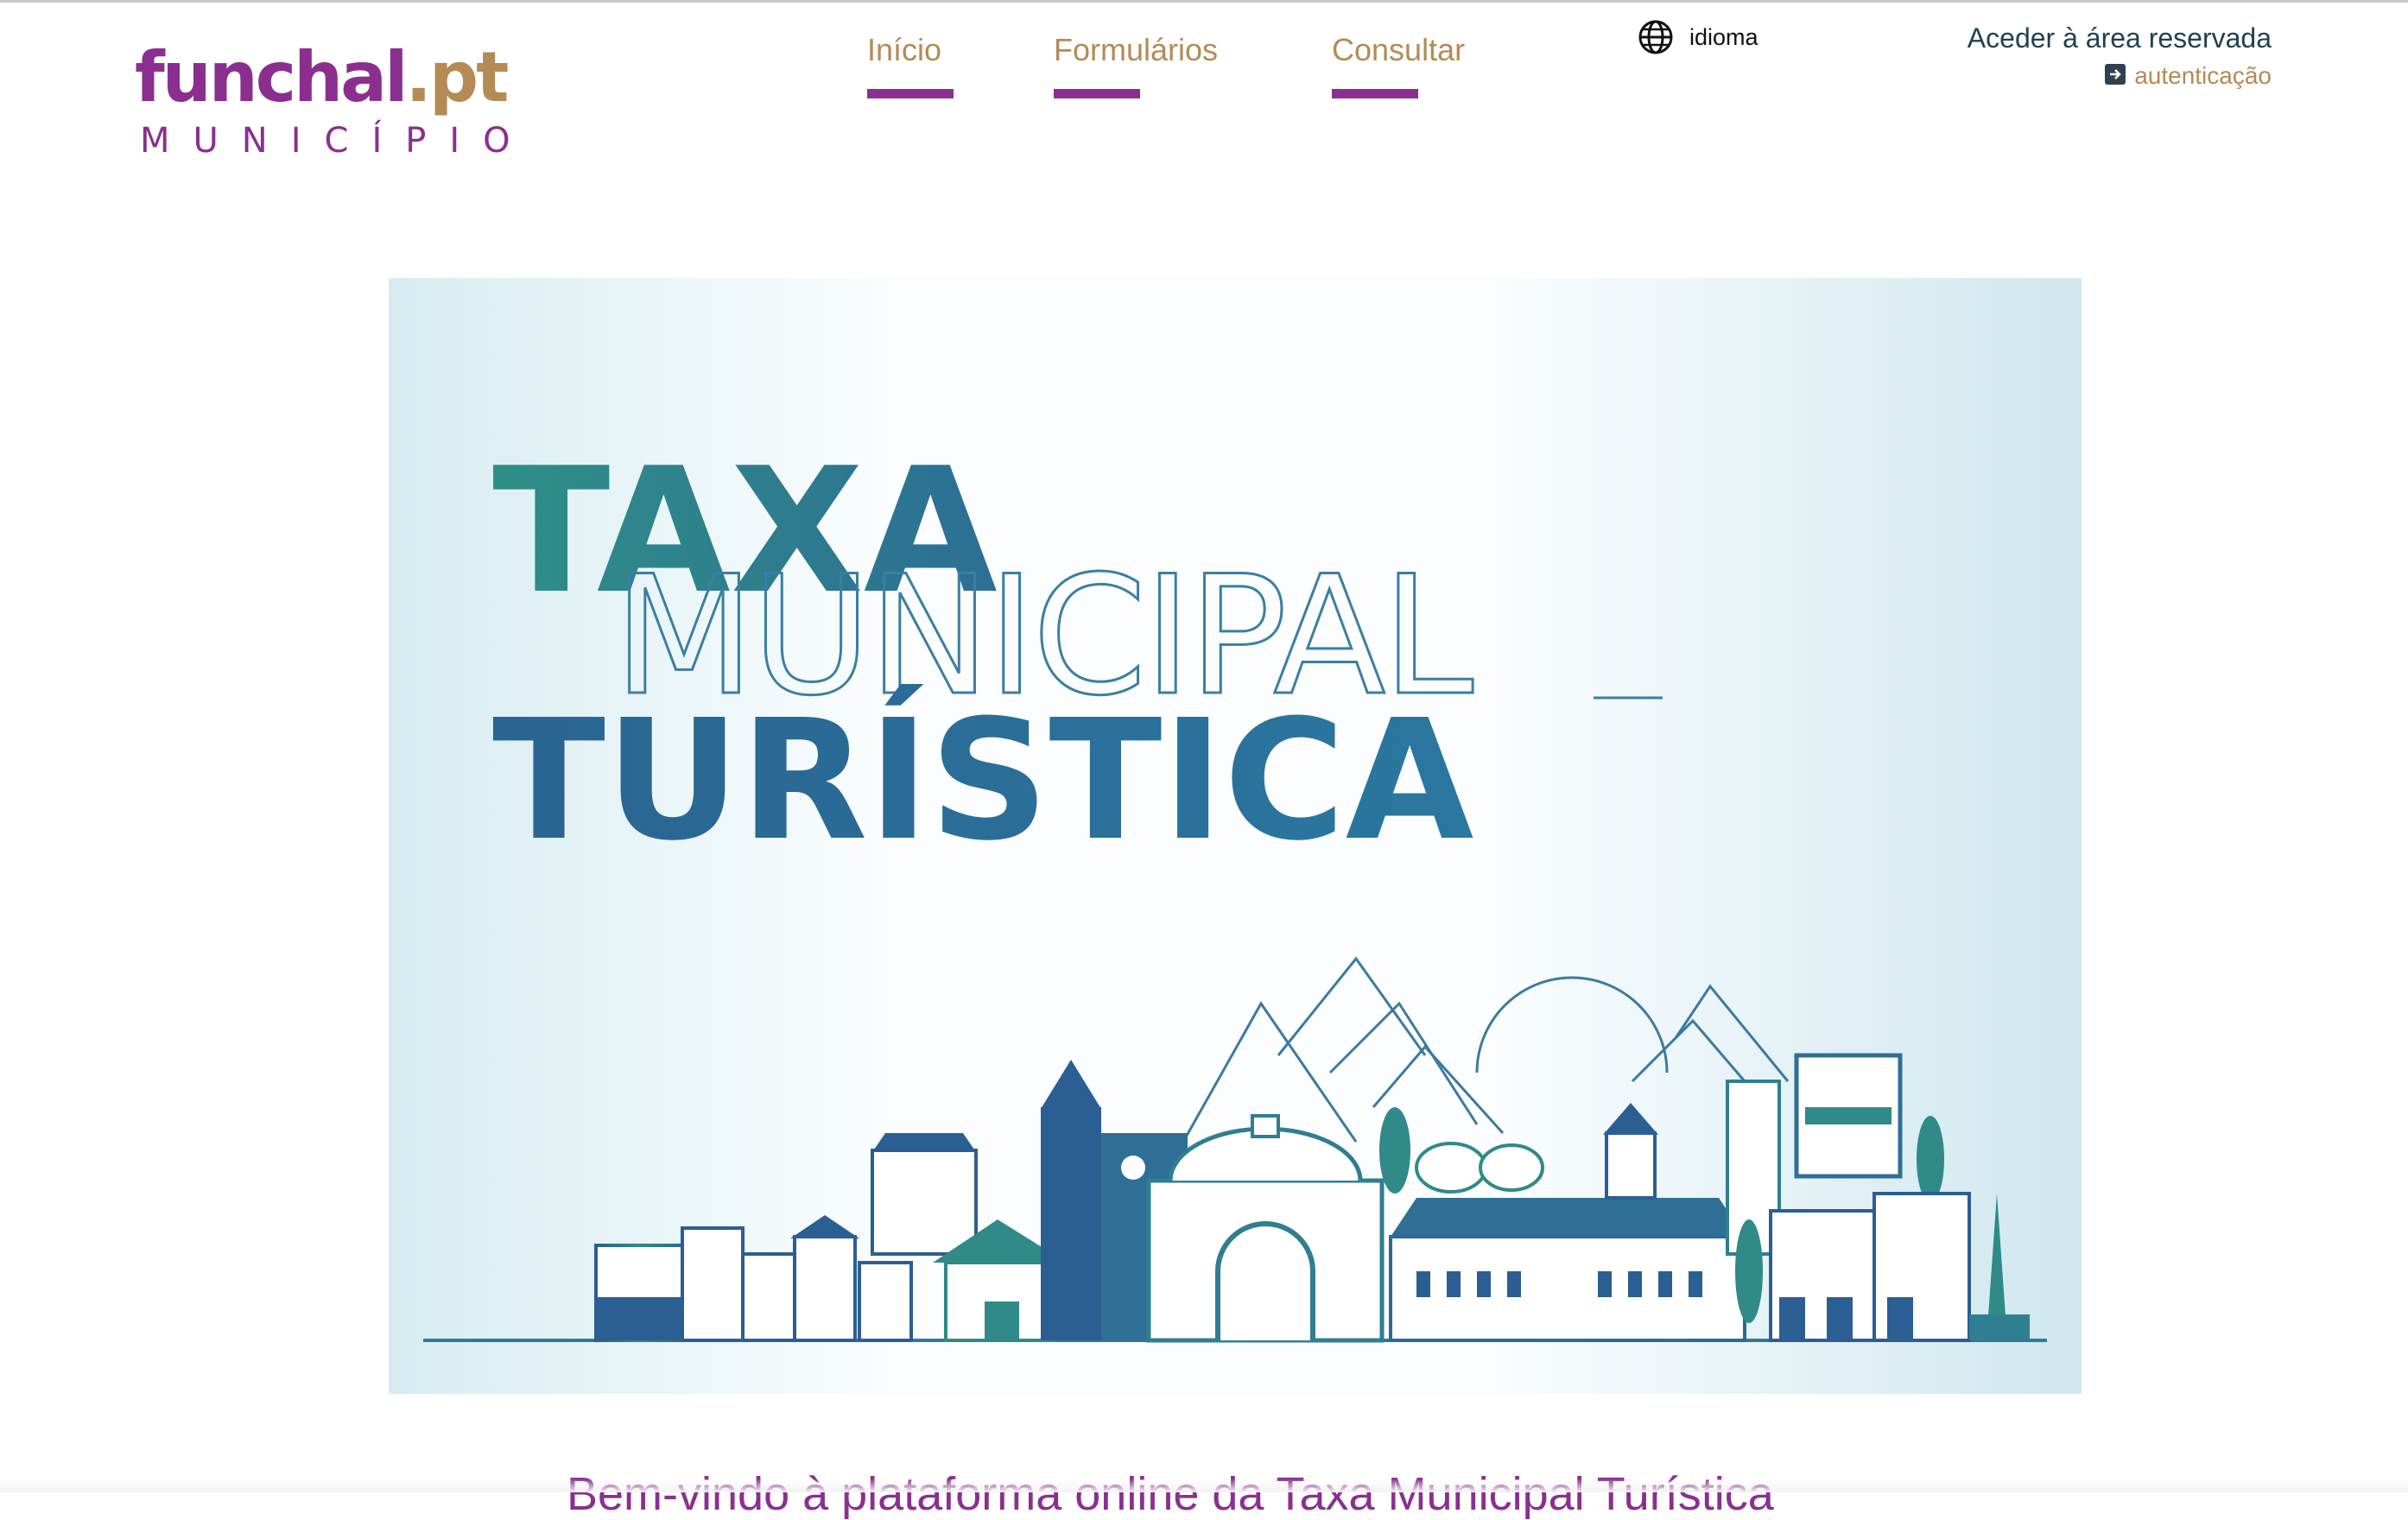 Image resolution: width=2408 pixels, height=1520 pixels. I want to click on nav-label: Início, so click(904, 49).